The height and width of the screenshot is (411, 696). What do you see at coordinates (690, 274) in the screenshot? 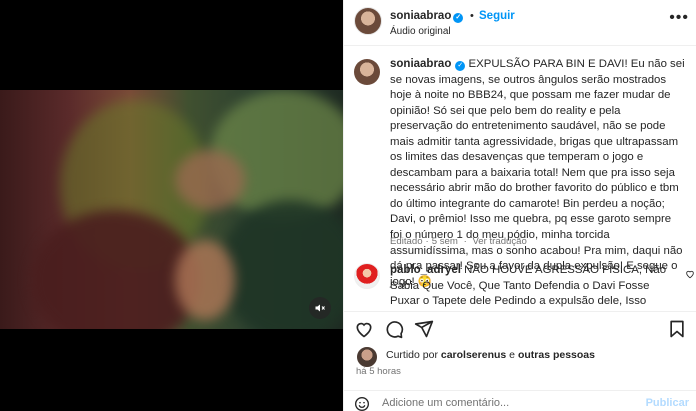
I see `comment-like-icon` at bounding box center [690, 274].